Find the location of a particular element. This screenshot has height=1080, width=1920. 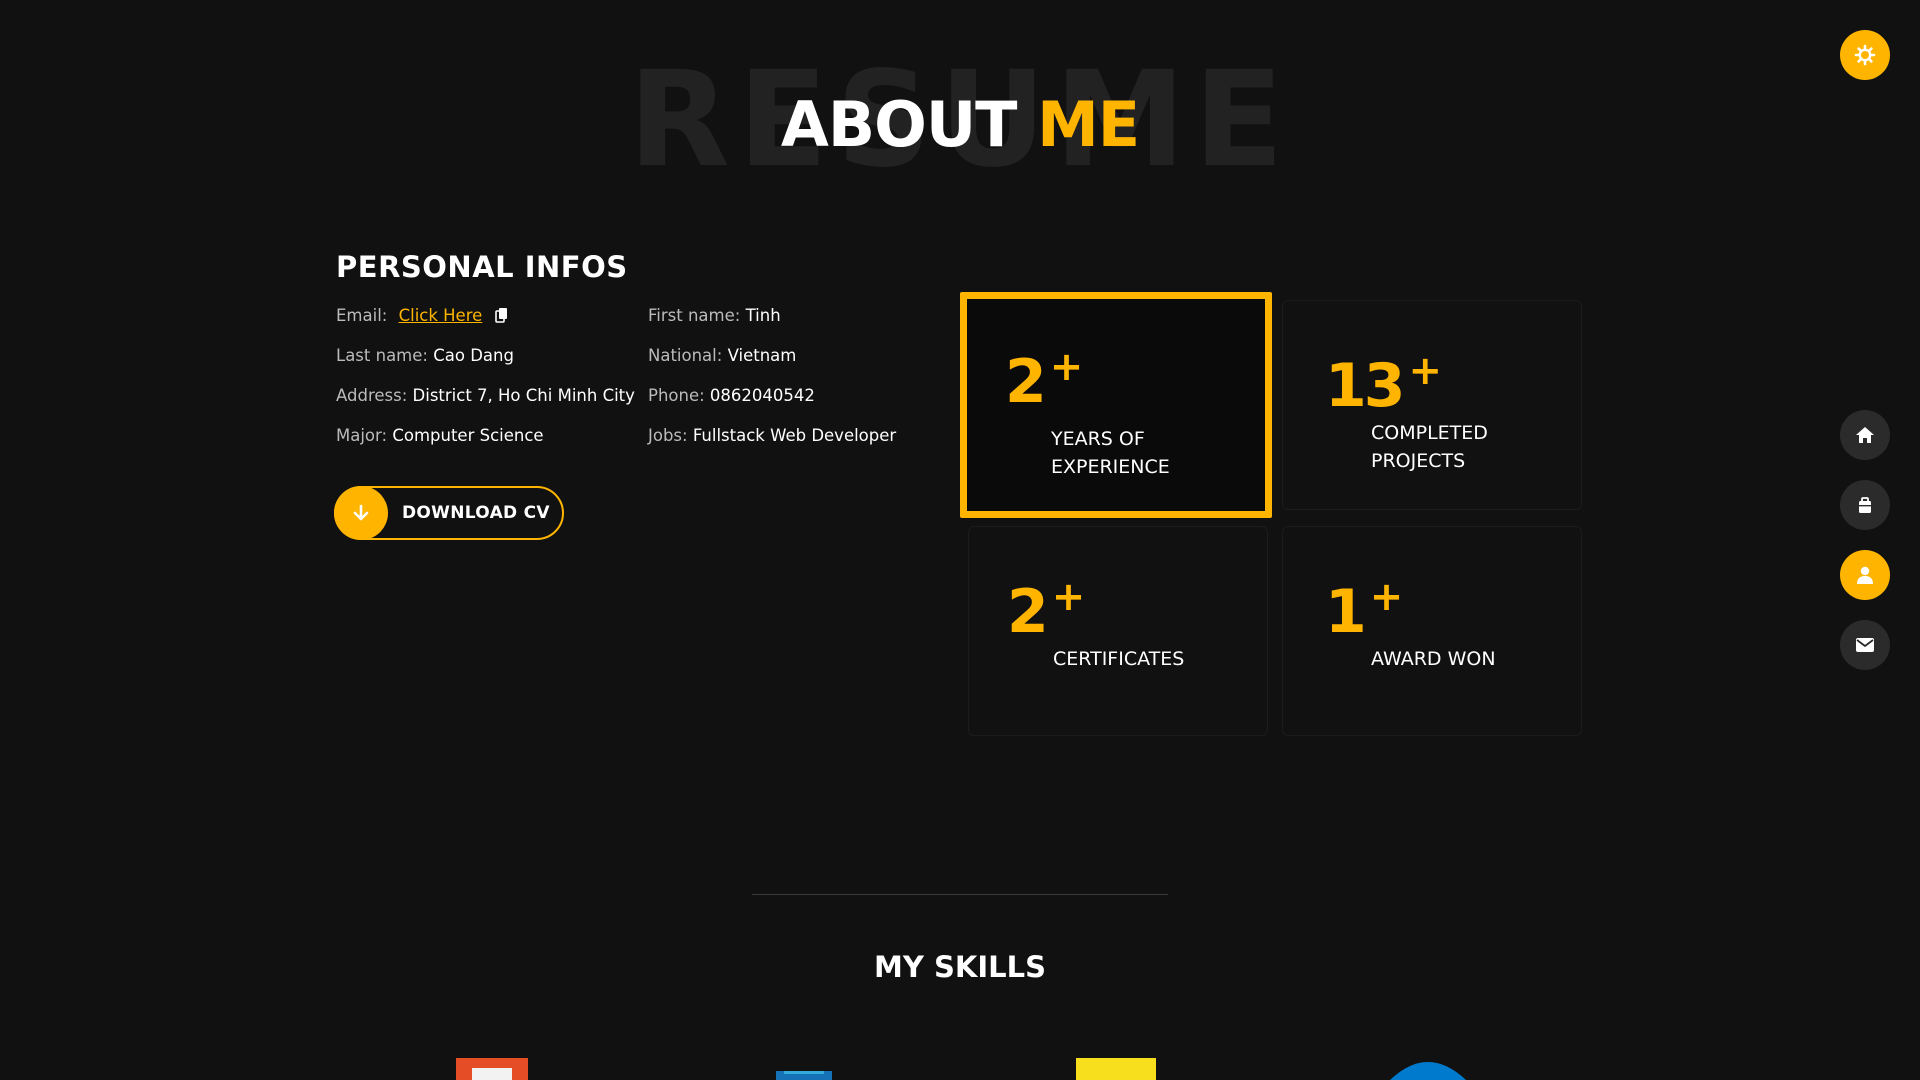

stat-value: 13 is located at coordinates (1365, 386).